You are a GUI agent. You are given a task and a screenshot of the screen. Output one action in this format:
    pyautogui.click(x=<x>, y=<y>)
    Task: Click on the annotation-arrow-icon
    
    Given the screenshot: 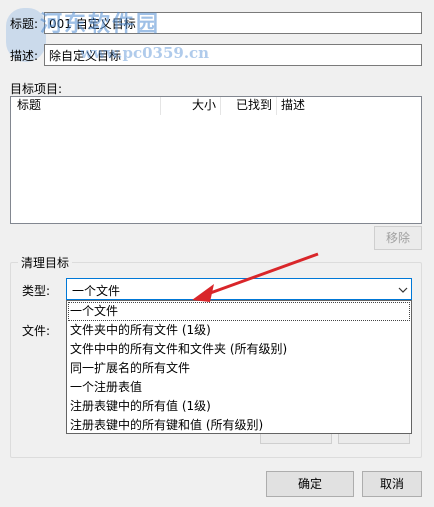 What is the action you would take?
    pyautogui.click(x=255, y=277)
    